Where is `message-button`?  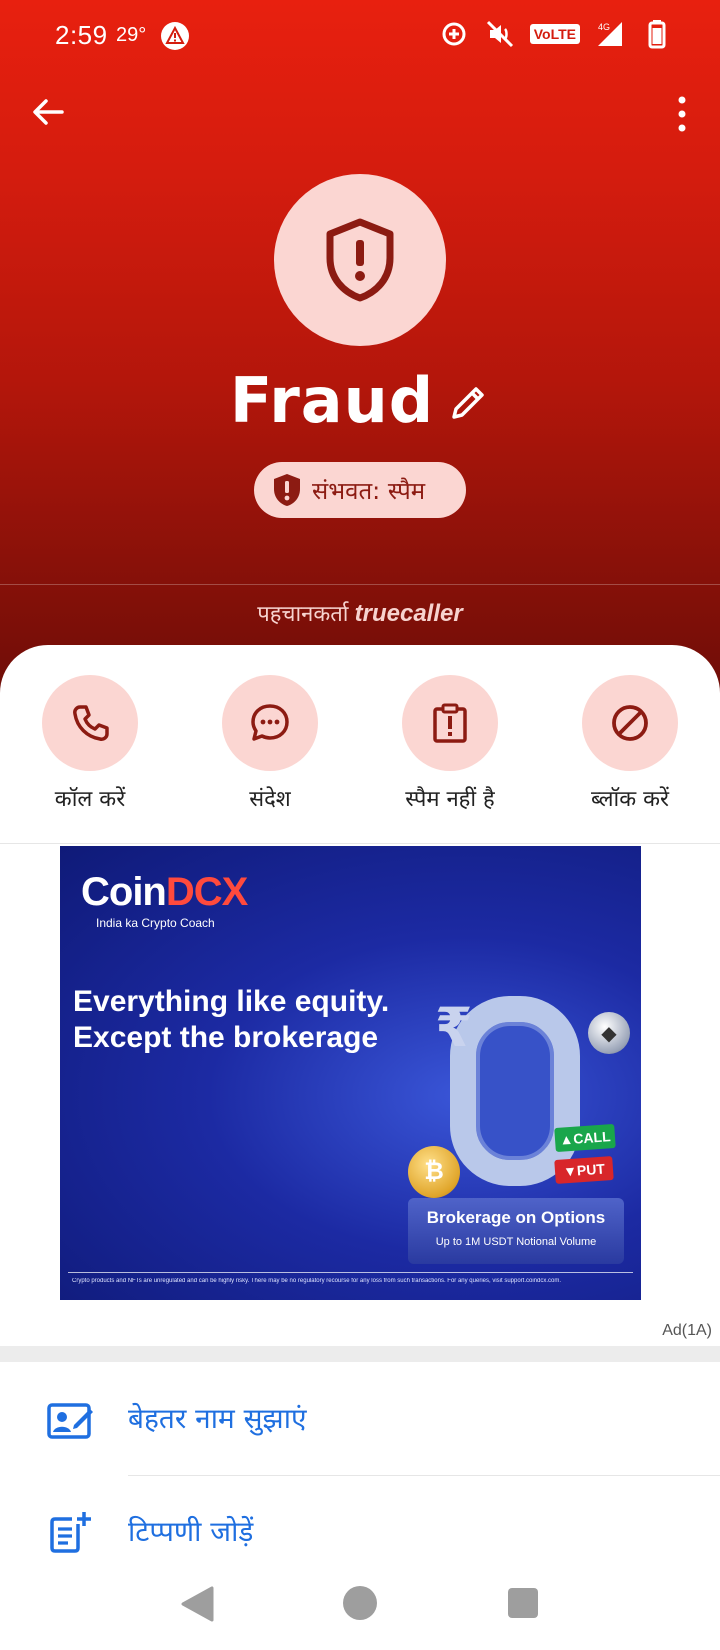
message-button is located at coordinates (270, 723).